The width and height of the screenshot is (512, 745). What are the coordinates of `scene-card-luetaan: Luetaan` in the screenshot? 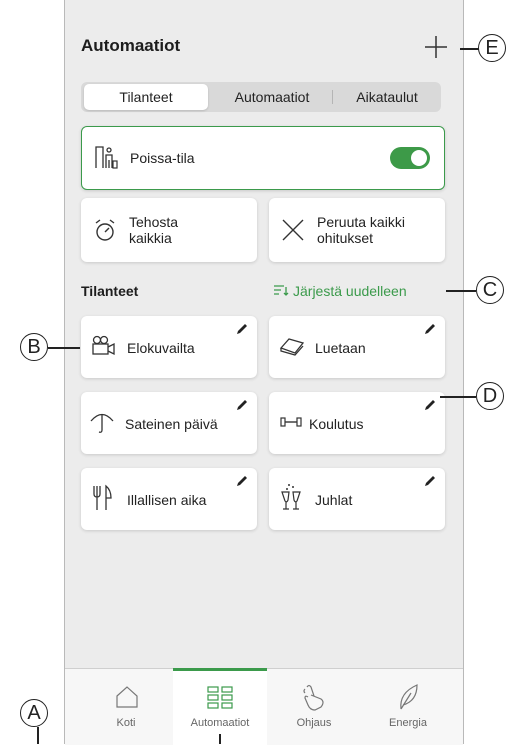 It's located at (357, 347).